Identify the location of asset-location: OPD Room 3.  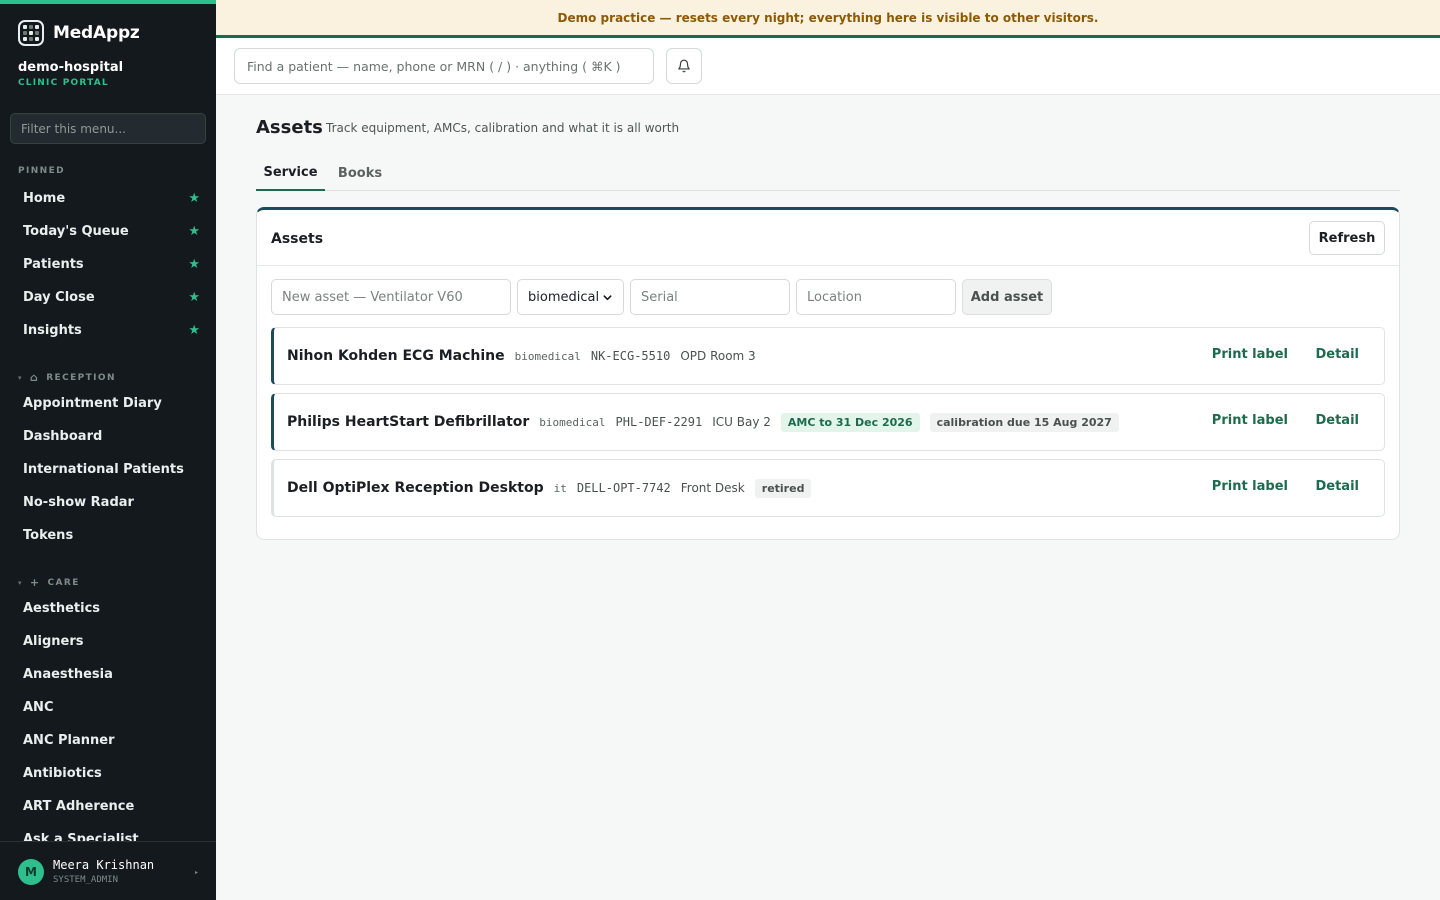
(718, 356).